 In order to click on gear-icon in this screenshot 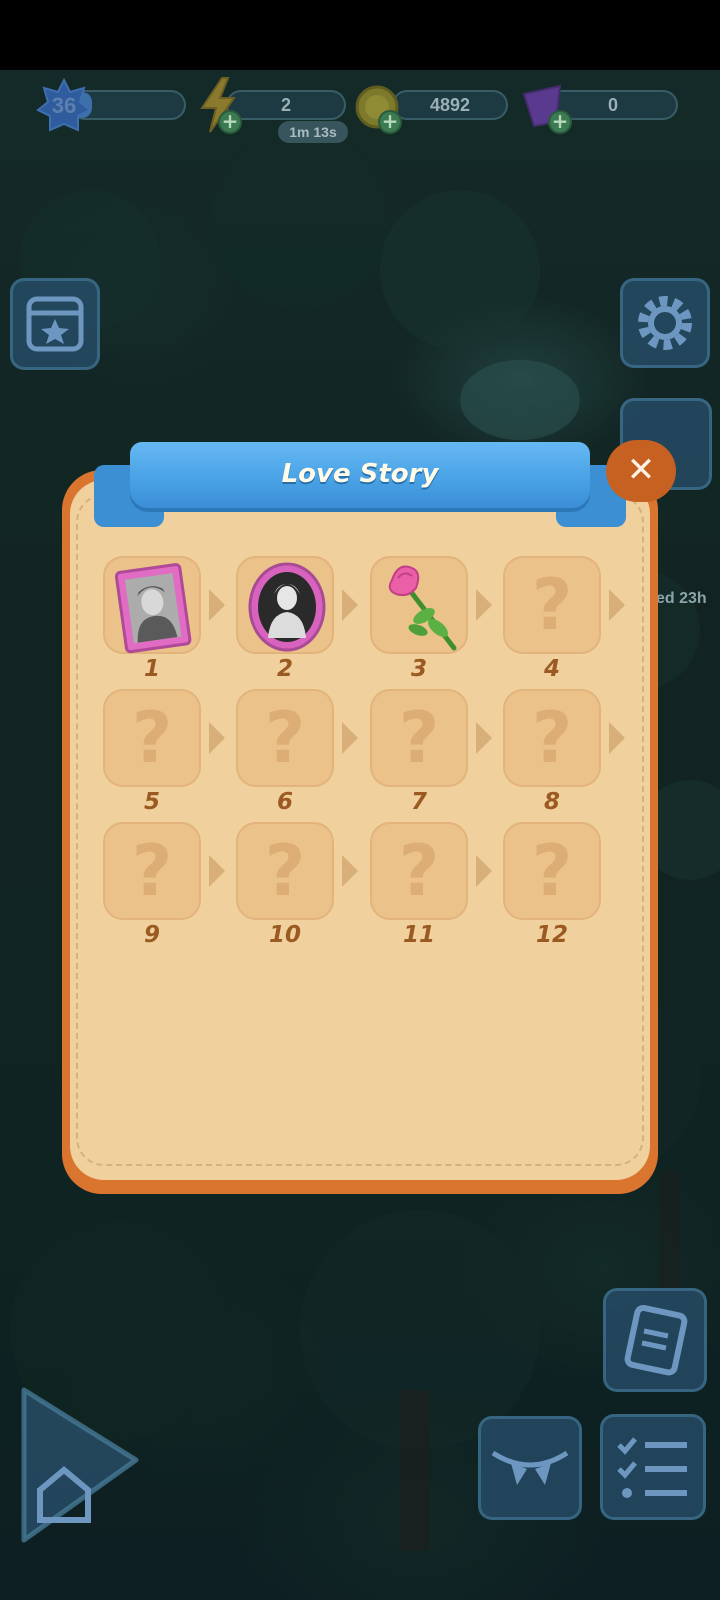, I will do `click(665, 323)`.